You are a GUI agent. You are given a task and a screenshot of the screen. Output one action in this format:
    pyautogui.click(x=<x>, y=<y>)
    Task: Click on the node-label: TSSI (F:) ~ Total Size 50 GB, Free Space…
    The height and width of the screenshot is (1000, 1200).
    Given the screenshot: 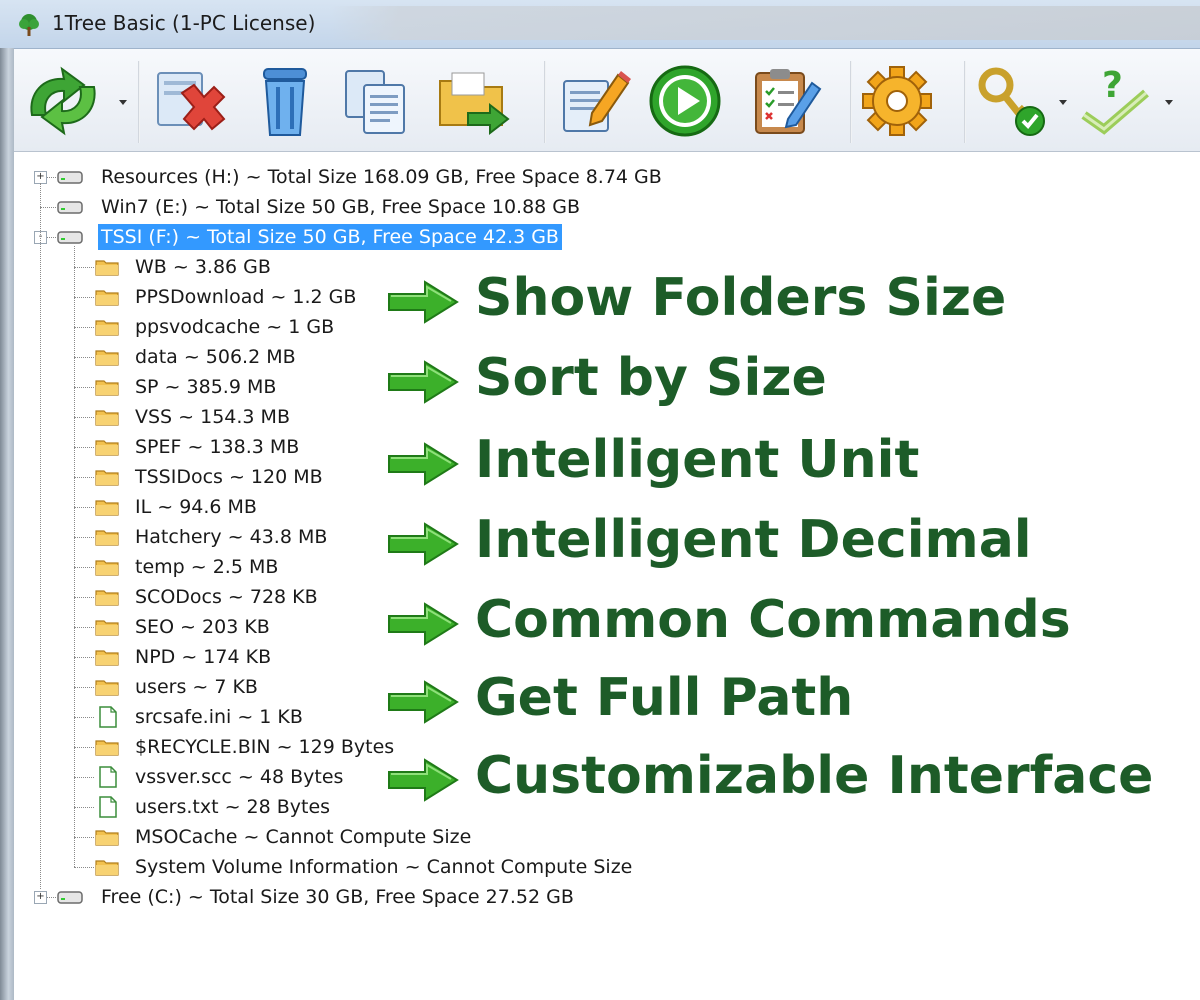 What is the action you would take?
    pyautogui.click(x=330, y=237)
    